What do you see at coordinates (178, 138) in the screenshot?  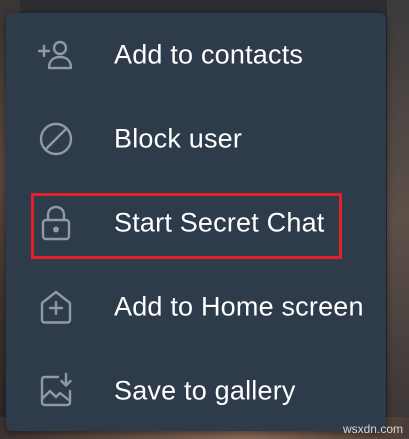 I see `menu-item-label: Block user` at bounding box center [178, 138].